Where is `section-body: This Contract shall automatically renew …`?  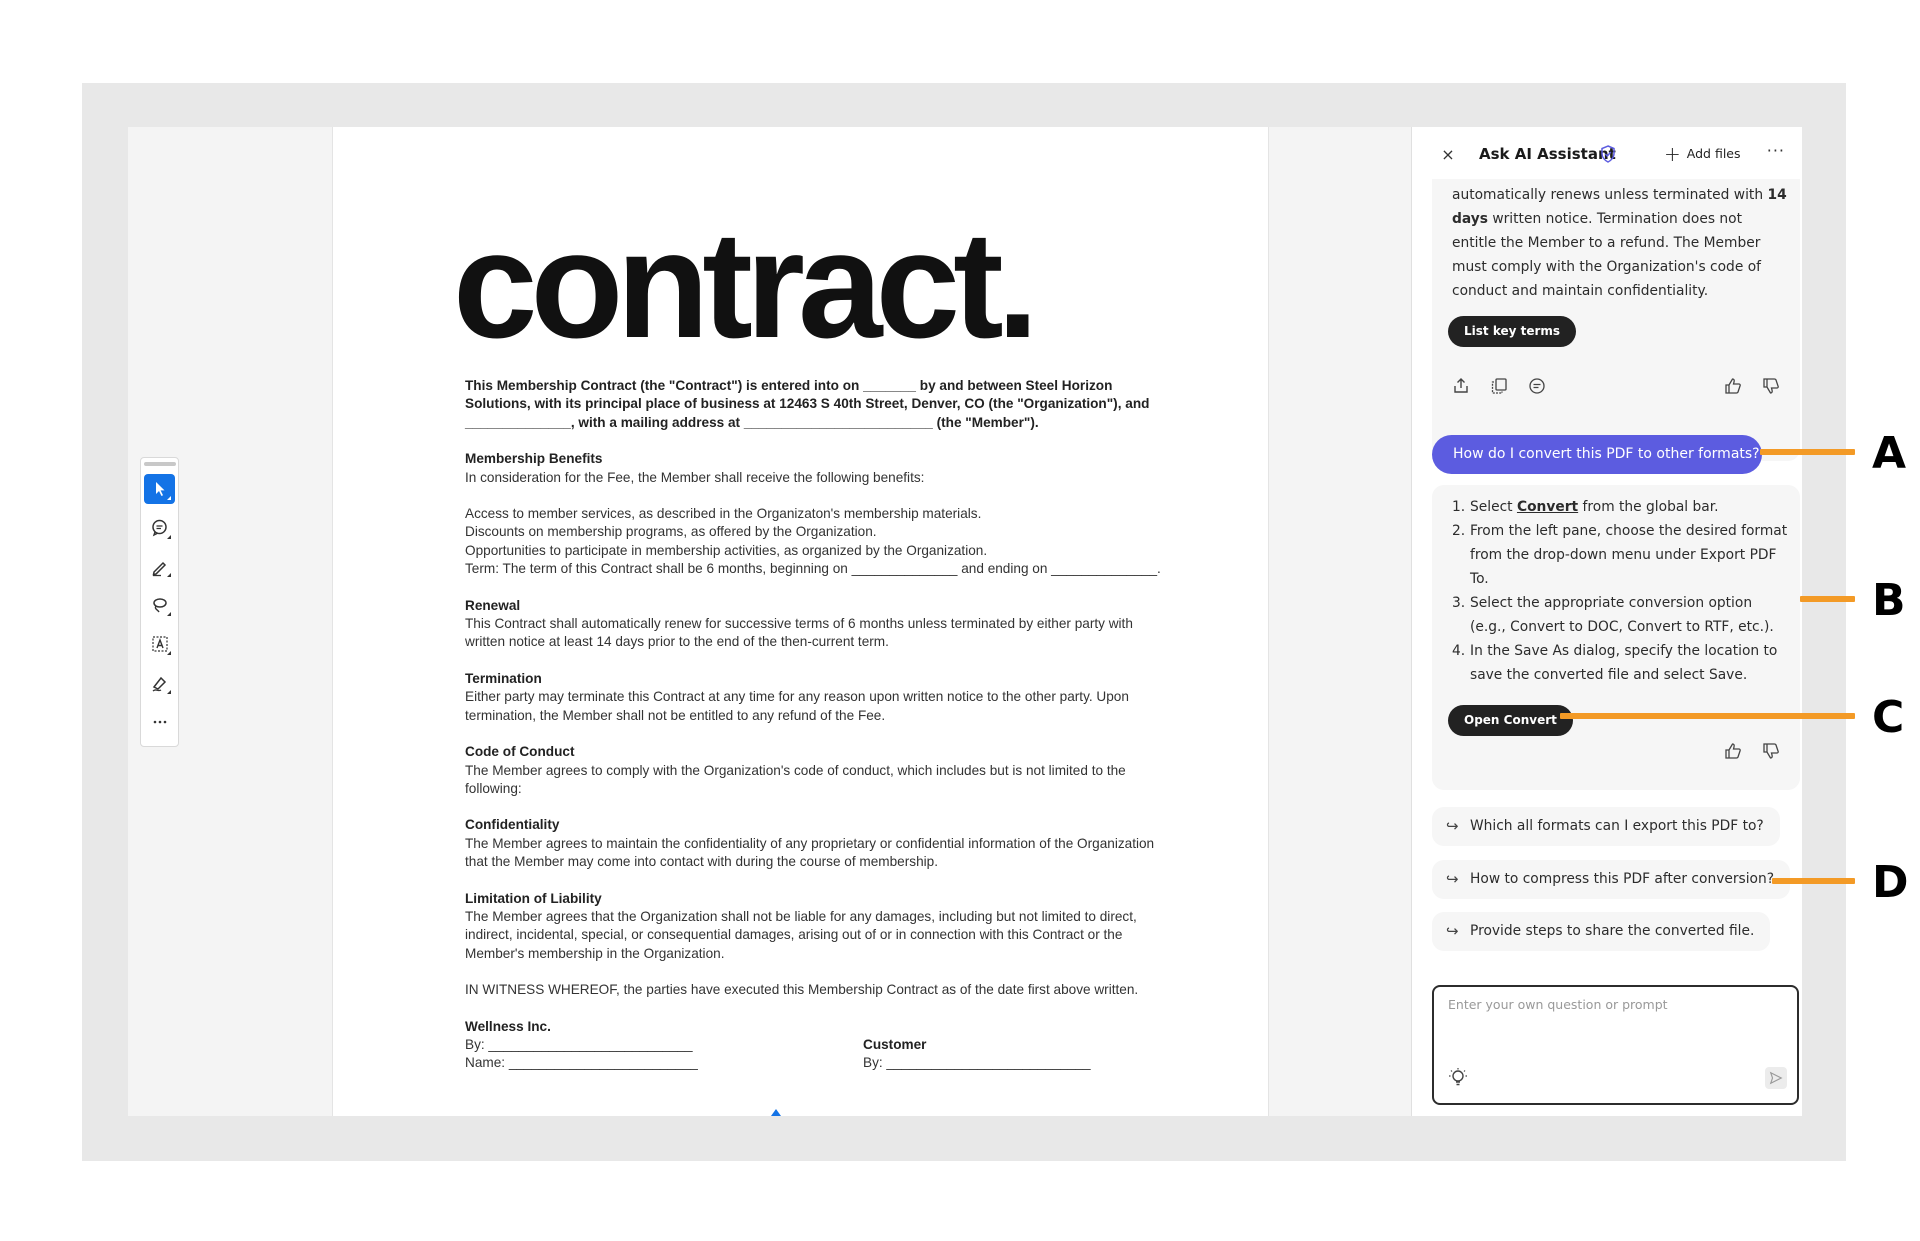
section-body: This Contract shall automatically renew … is located at coordinates (799, 633).